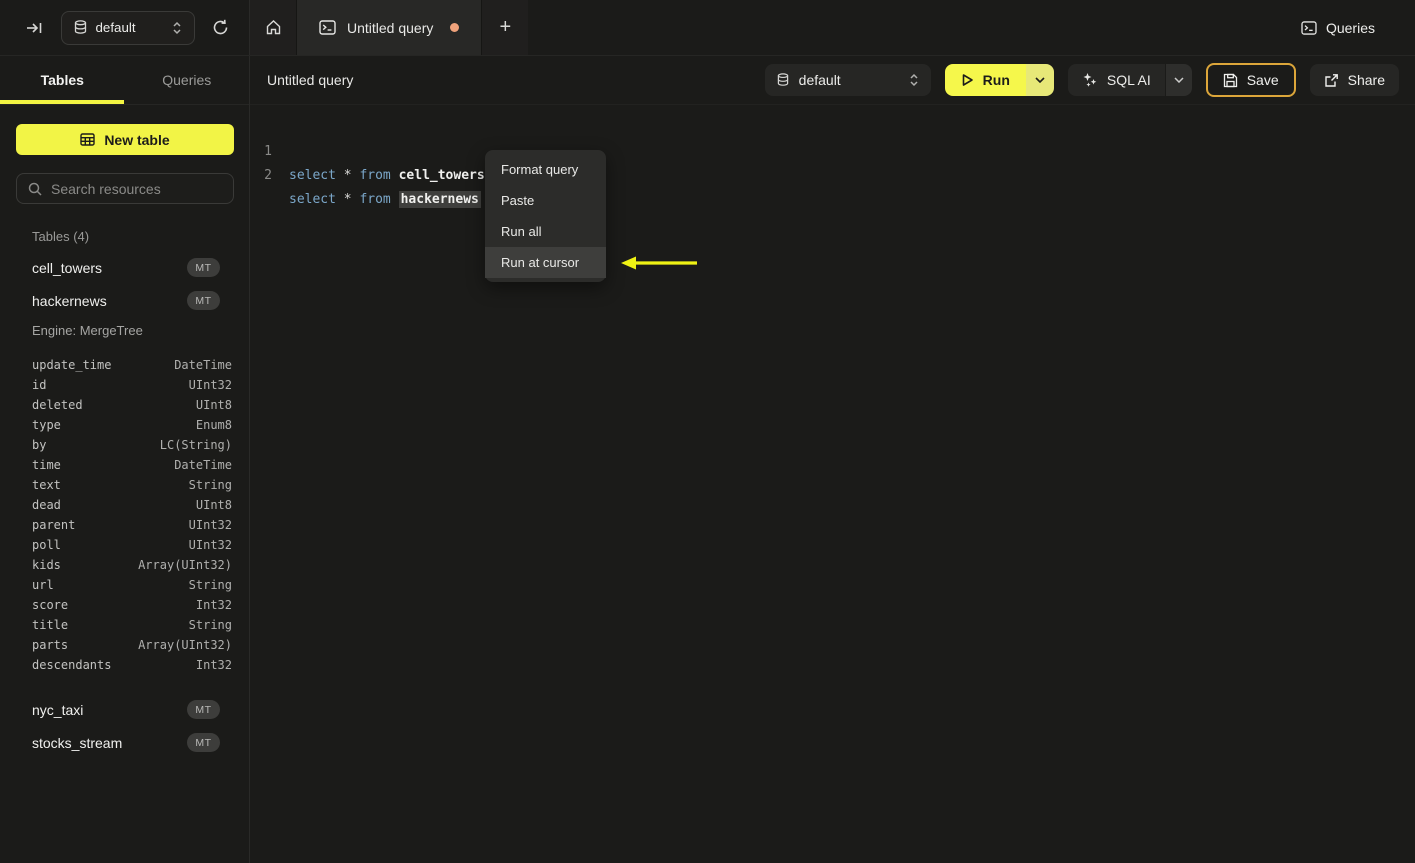 This screenshot has height=863, width=1415. I want to click on sql-ai-button: SQL AI, so click(1116, 80).